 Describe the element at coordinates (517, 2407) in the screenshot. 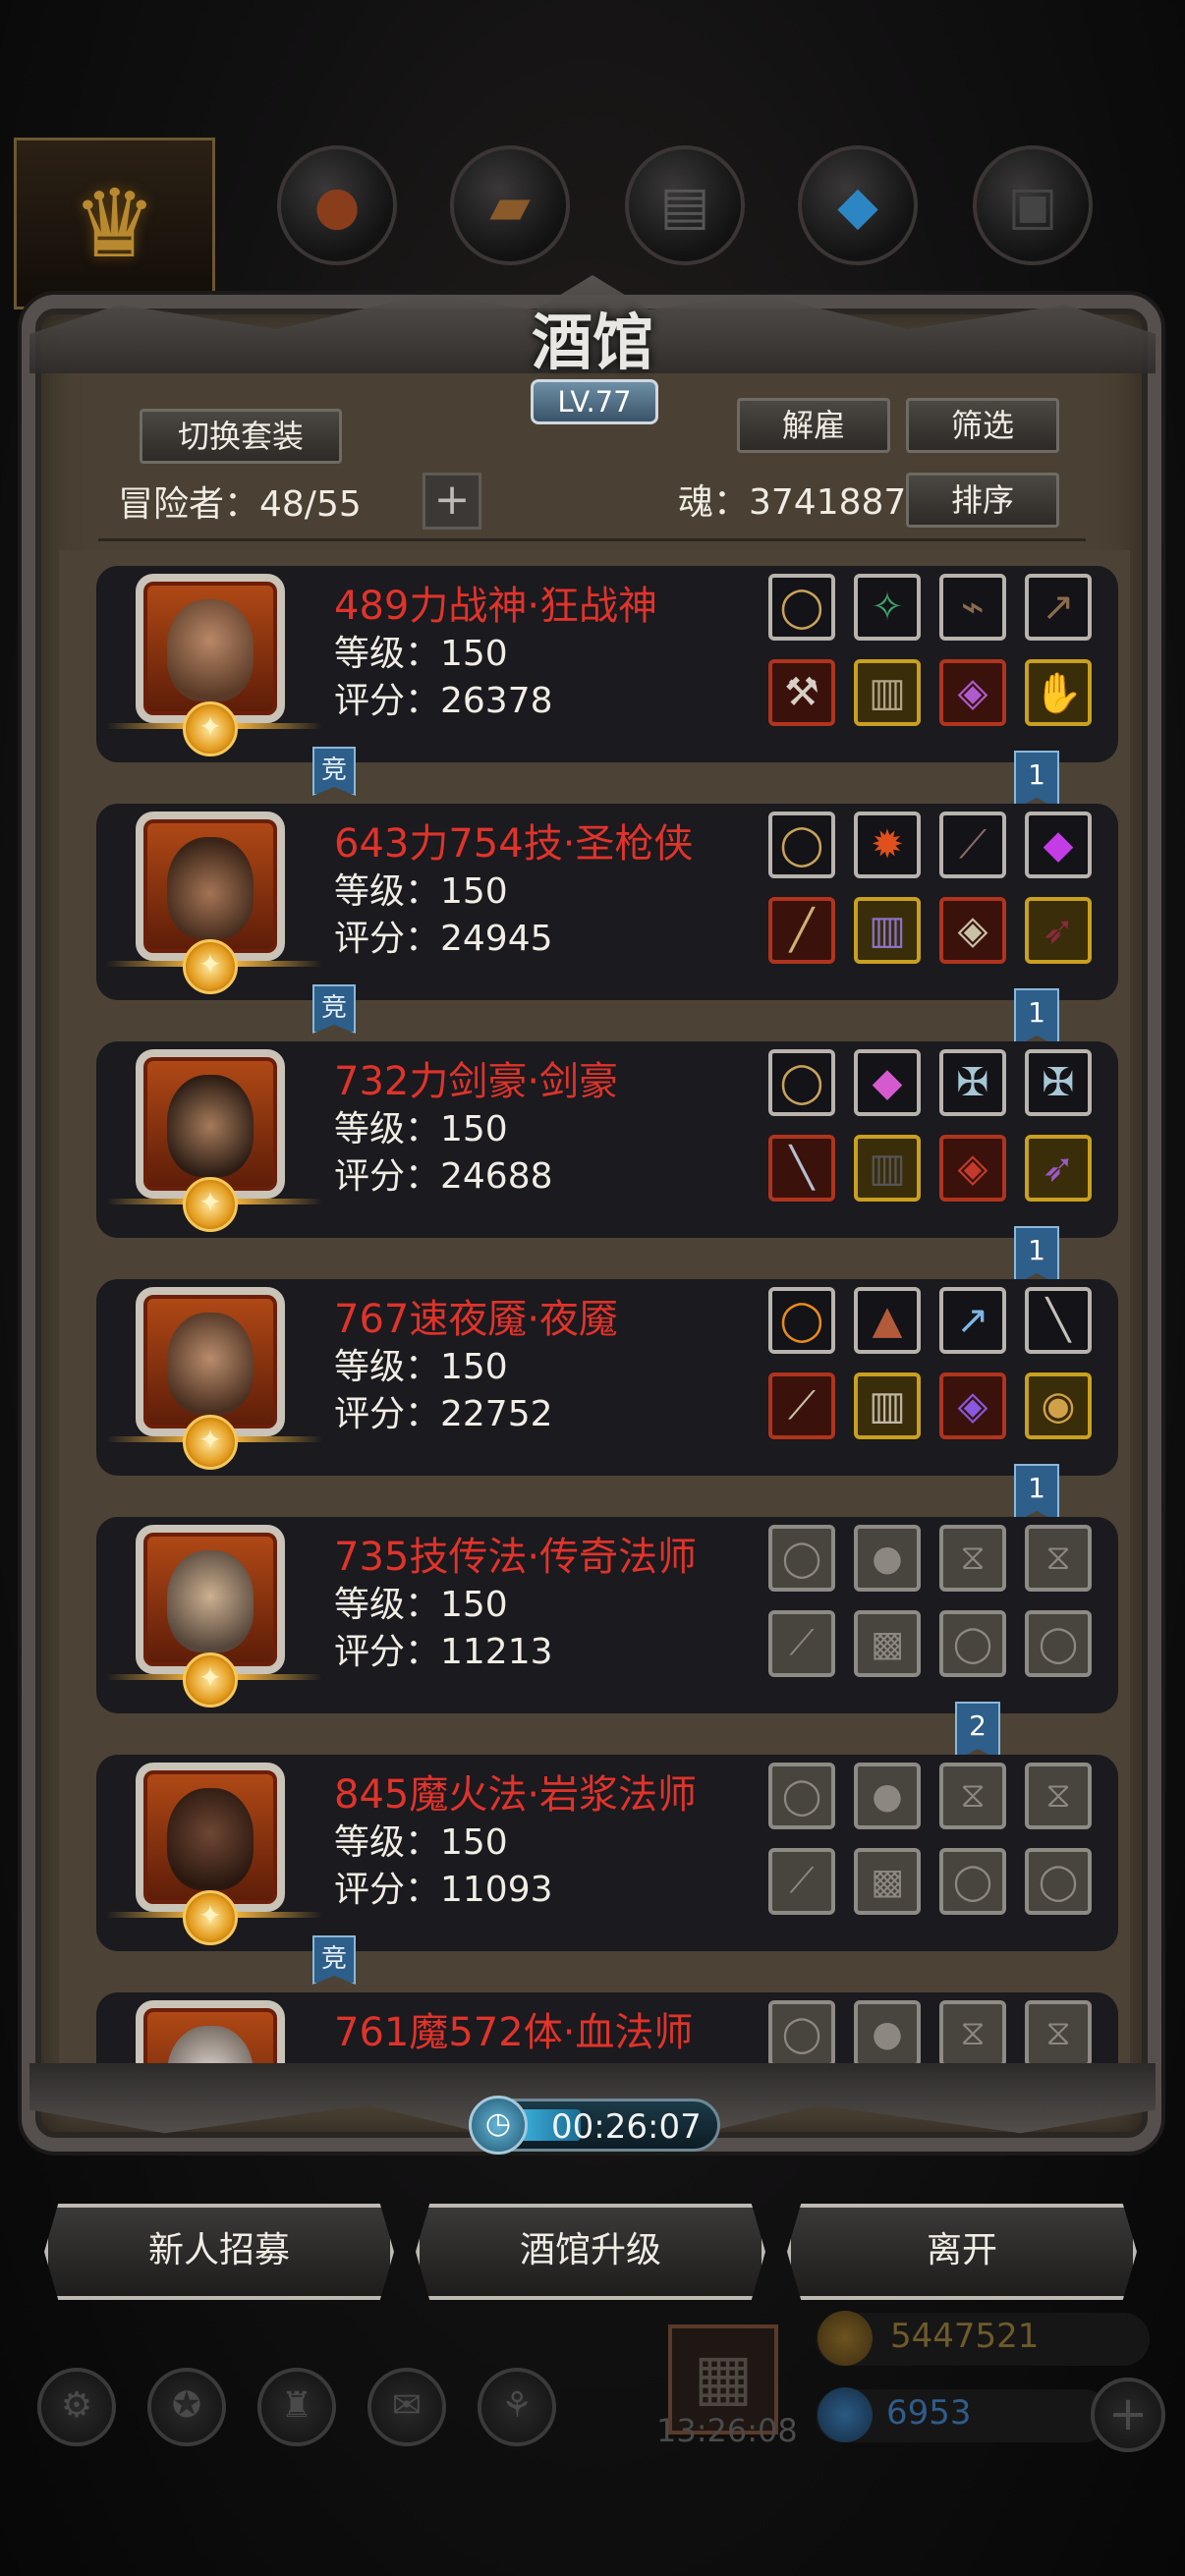

I see `shop-icon: ⚘` at that location.